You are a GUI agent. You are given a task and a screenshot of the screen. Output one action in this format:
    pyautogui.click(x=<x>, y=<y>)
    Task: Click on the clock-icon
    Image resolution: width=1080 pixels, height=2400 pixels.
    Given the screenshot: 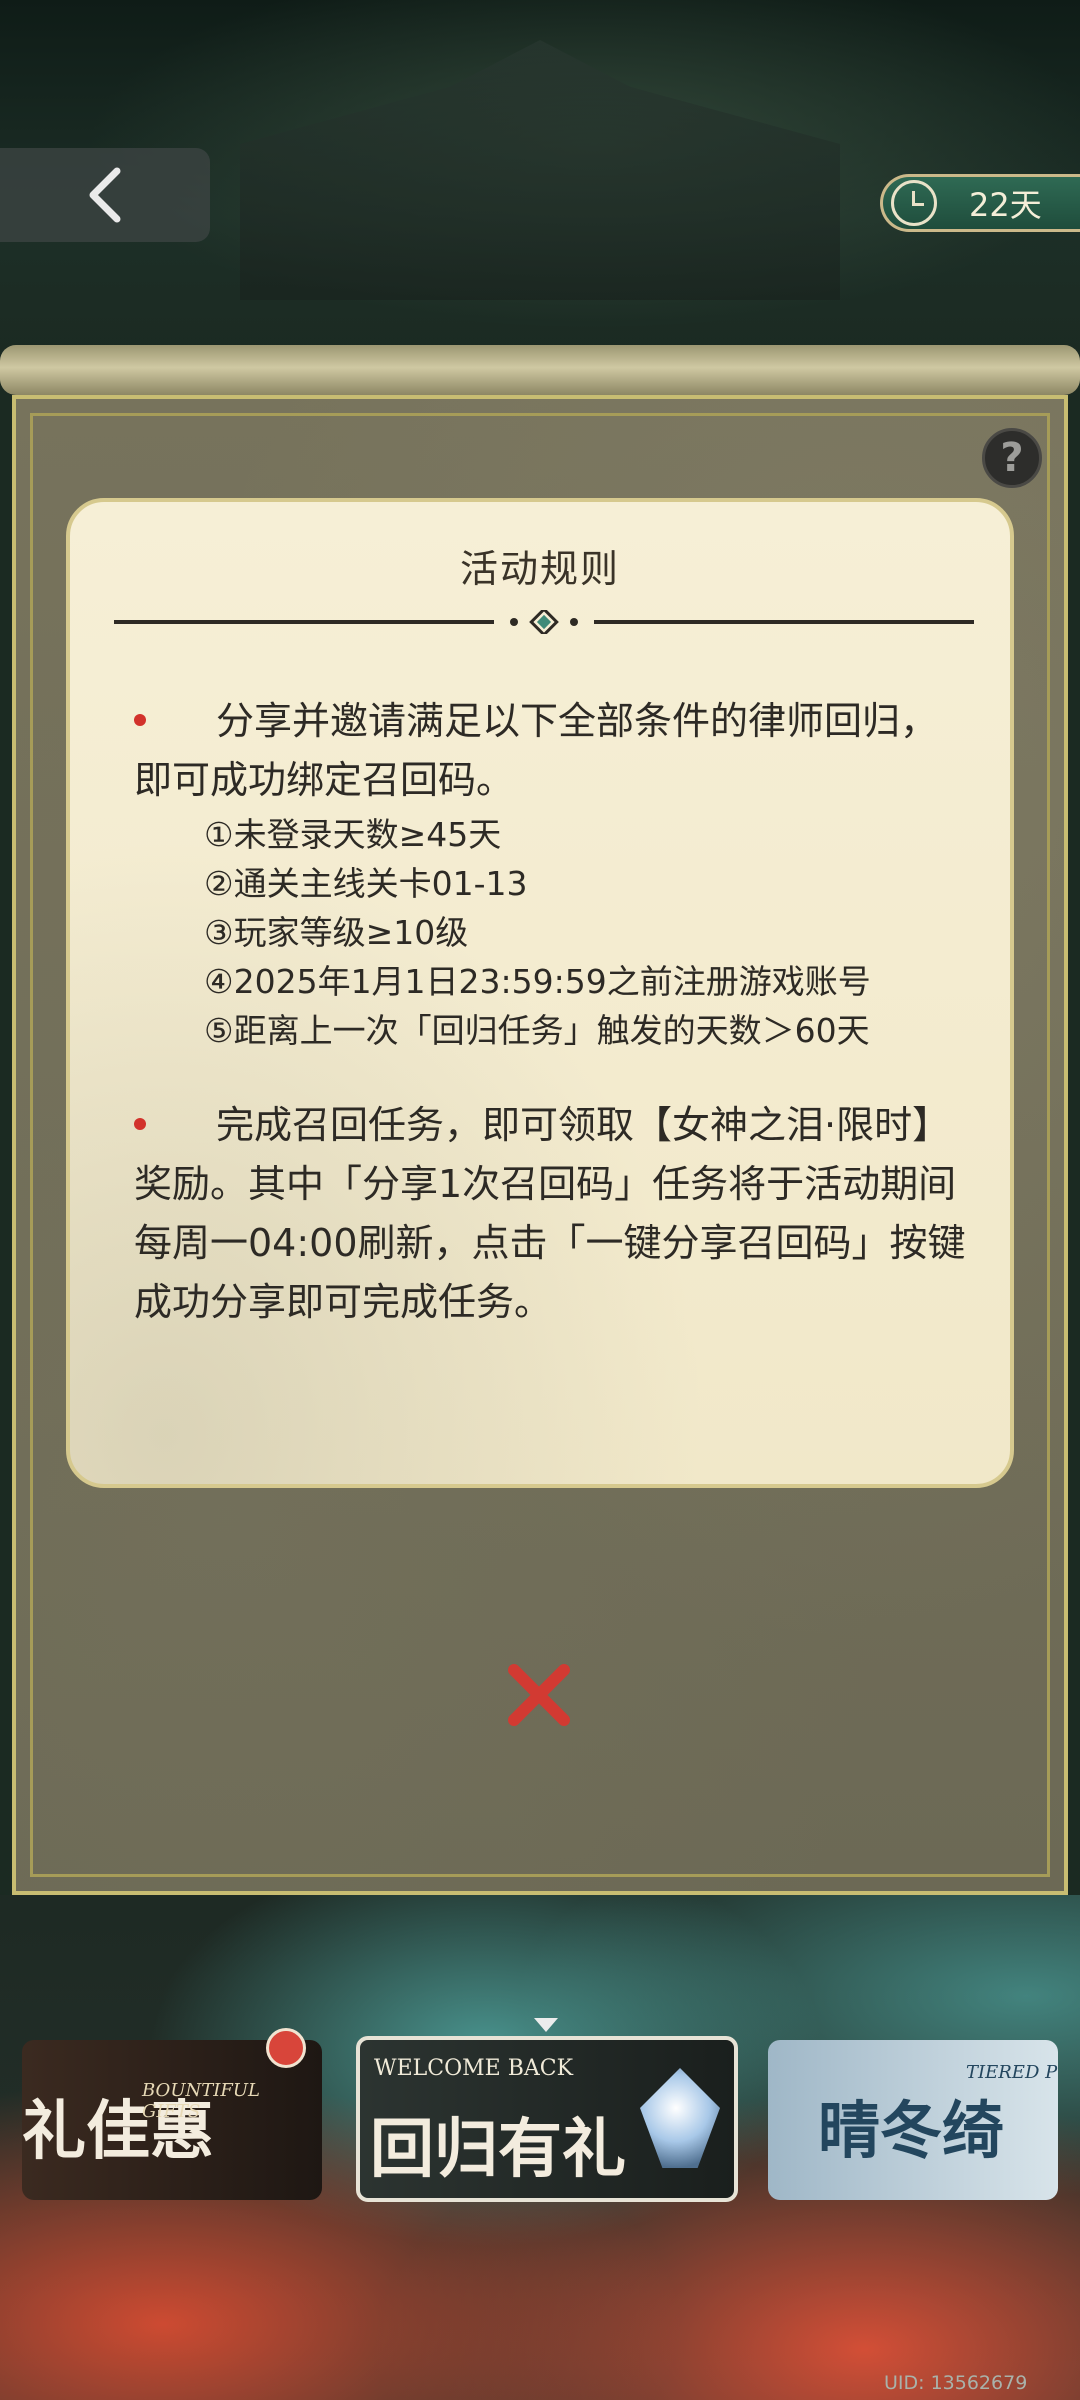 What is the action you would take?
    pyautogui.click(x=914, y=203)
    